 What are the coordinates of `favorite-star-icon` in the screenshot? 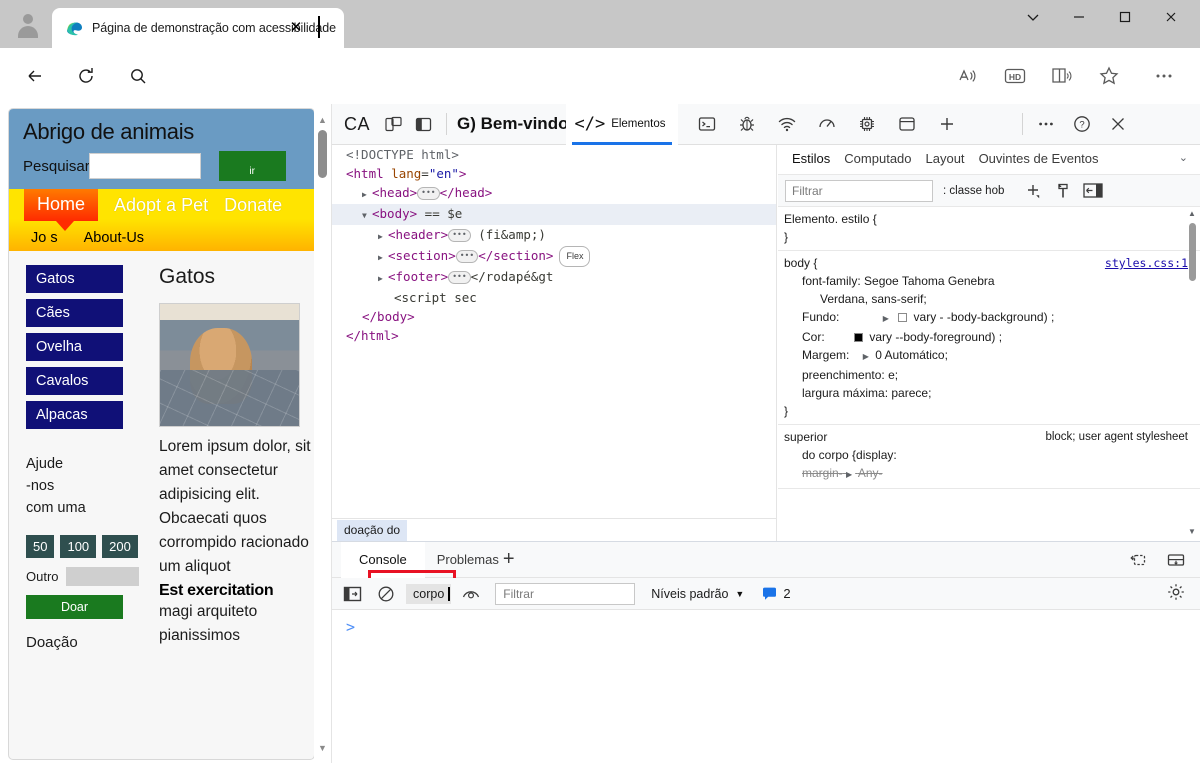 It's located at (1109, 76).